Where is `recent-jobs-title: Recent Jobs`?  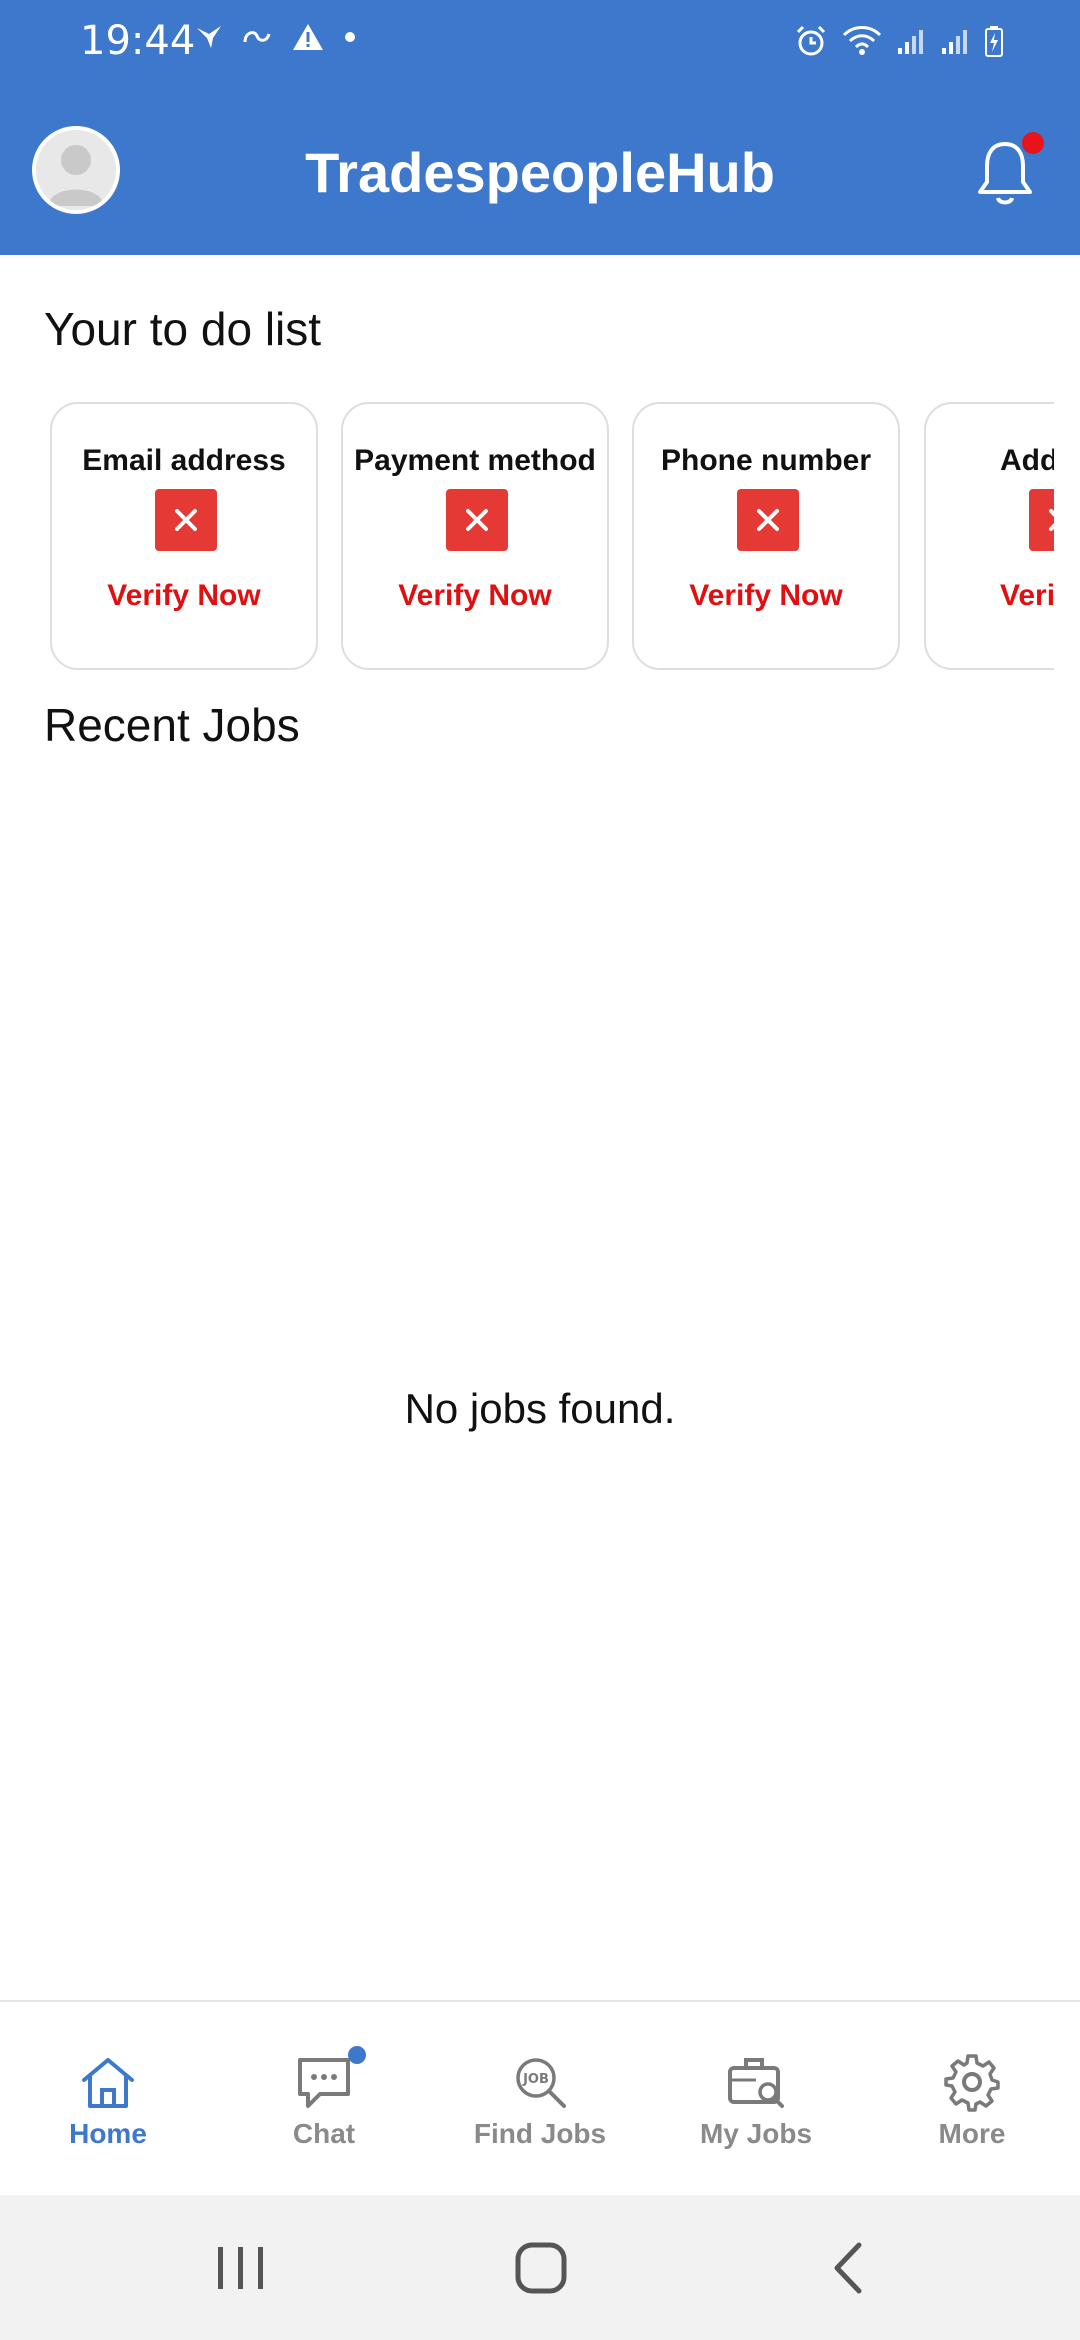 recent-jobs-title: Recent Jobs is located at coordinates (172, 725).